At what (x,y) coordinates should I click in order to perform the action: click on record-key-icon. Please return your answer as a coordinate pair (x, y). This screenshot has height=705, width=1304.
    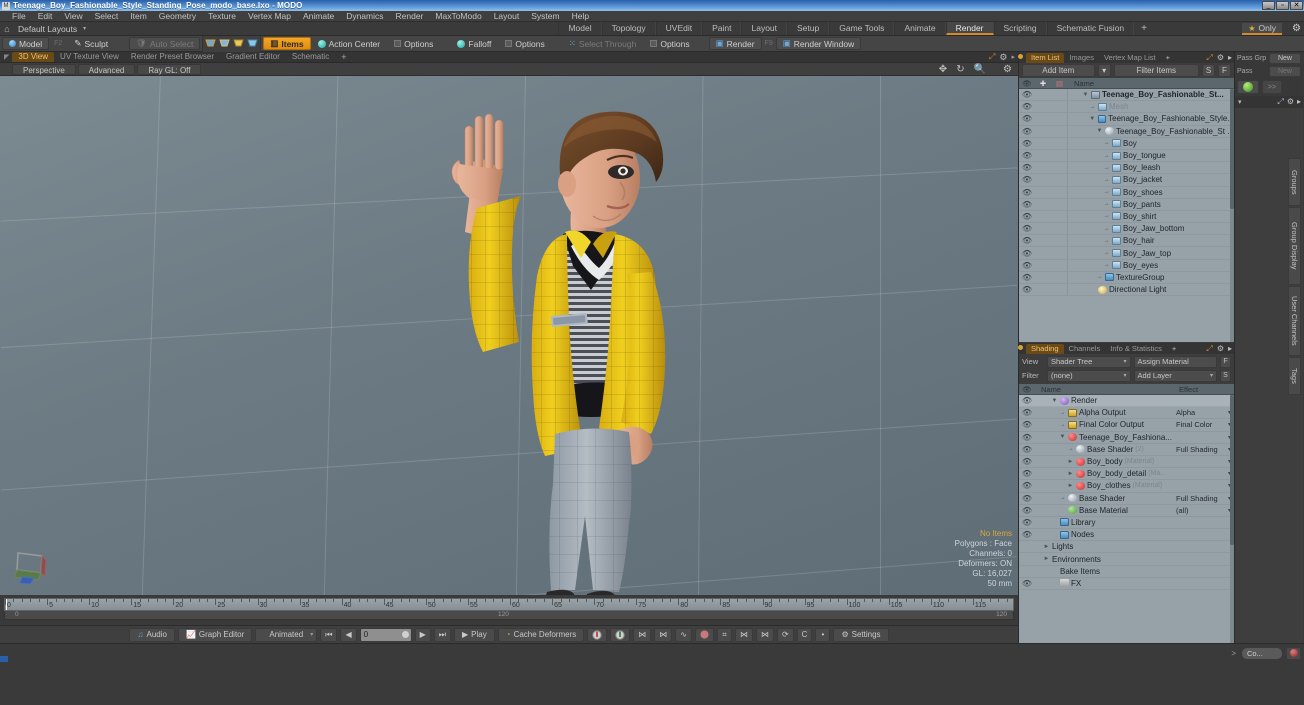
    Looking at the image, I should click on (704, 634).